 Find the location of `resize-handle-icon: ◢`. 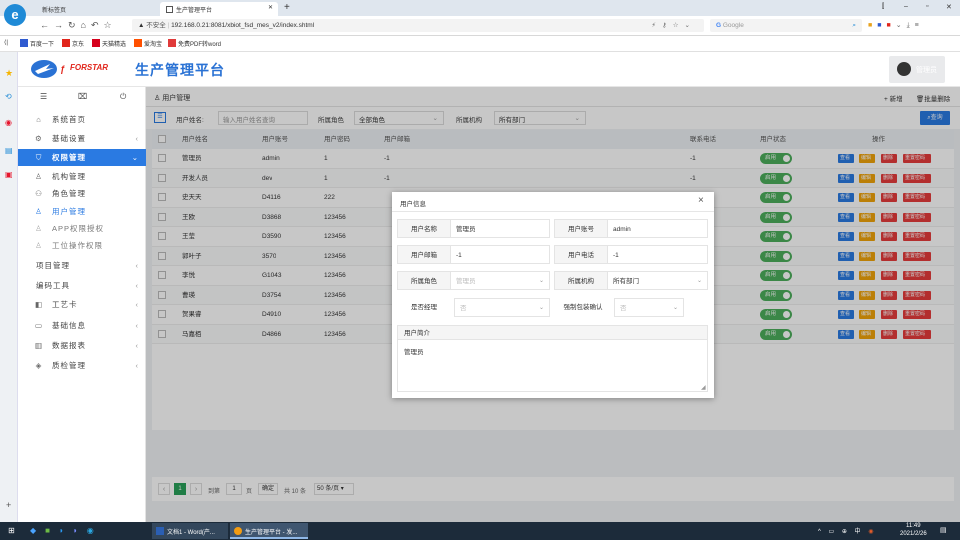

resize-handle-icon: ◢ is located at coordinates (703, 387).